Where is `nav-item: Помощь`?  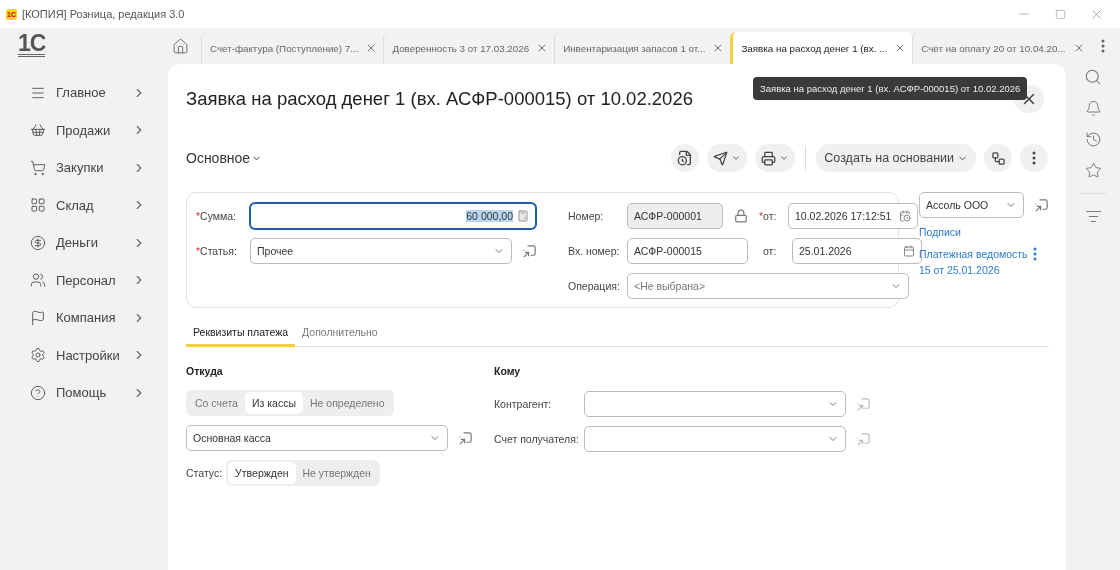 nav-item: Помощь is located at coordinates (84, 393).